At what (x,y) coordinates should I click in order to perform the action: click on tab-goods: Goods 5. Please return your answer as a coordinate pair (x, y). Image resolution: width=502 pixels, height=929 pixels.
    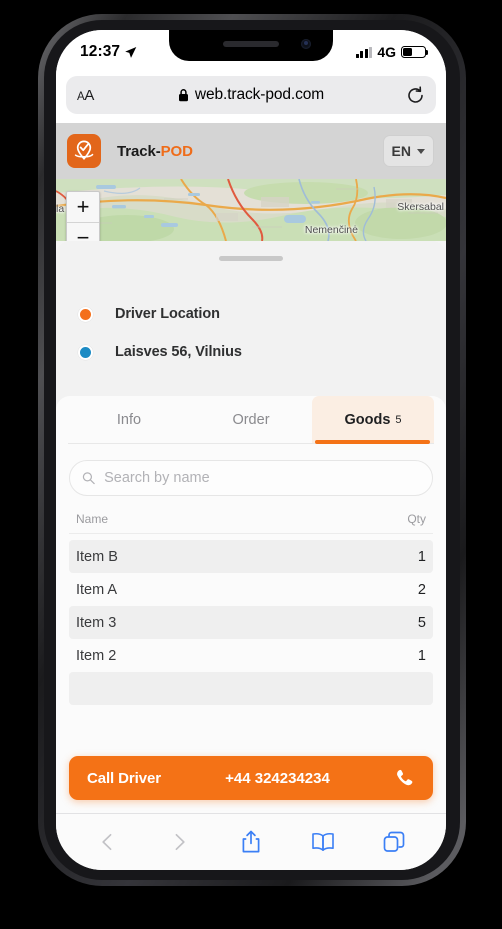
    Looking at the image, I should click on (373, 420).